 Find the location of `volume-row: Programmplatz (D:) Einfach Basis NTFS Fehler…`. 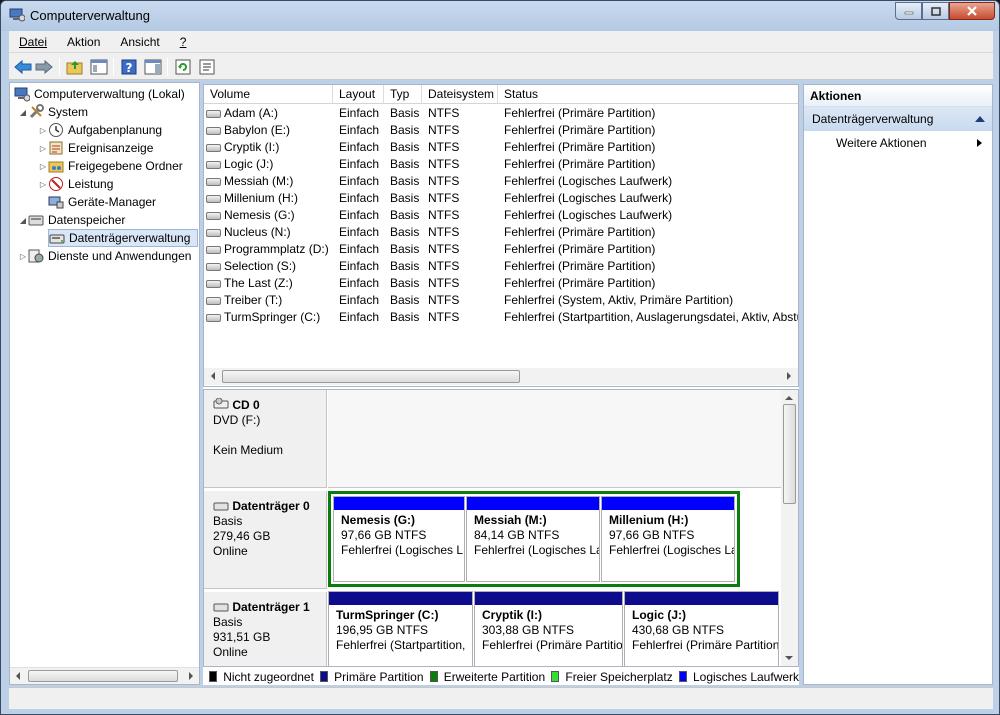

volume-row: Programmplatz (D:) Einfach Basis NTFS Fehler… is located at coordinates (501, 249).